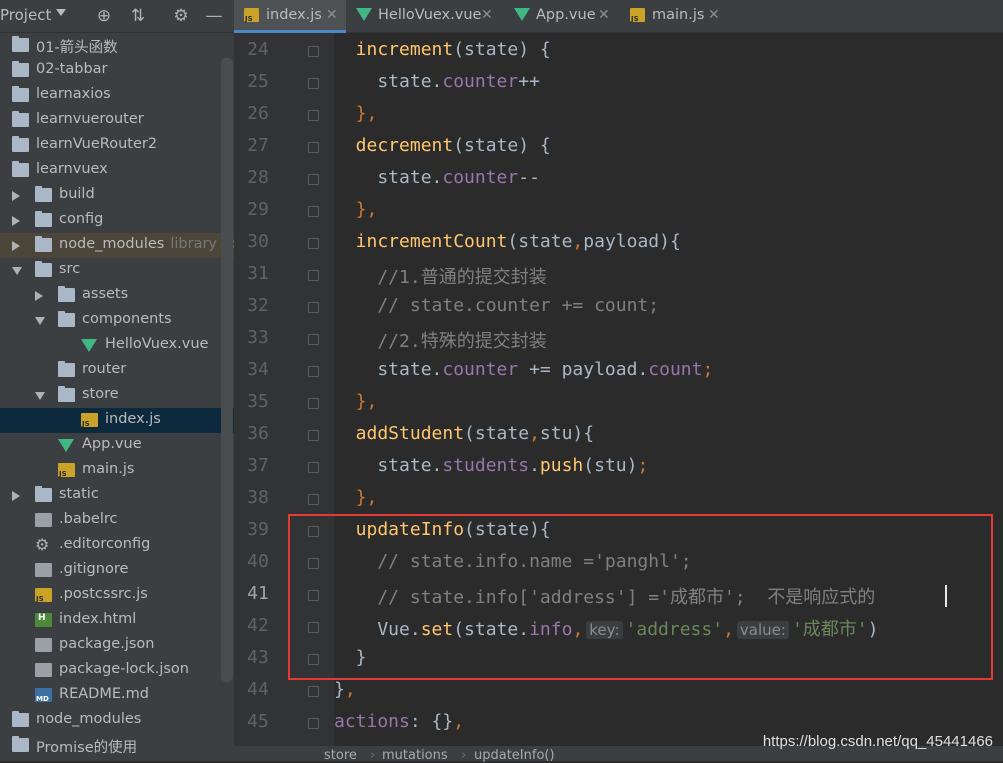 Image resolution: width=1003 pixels, height=763 pixels. I want to click on code-token: //1.普通的提交封装, so click(440, 277).